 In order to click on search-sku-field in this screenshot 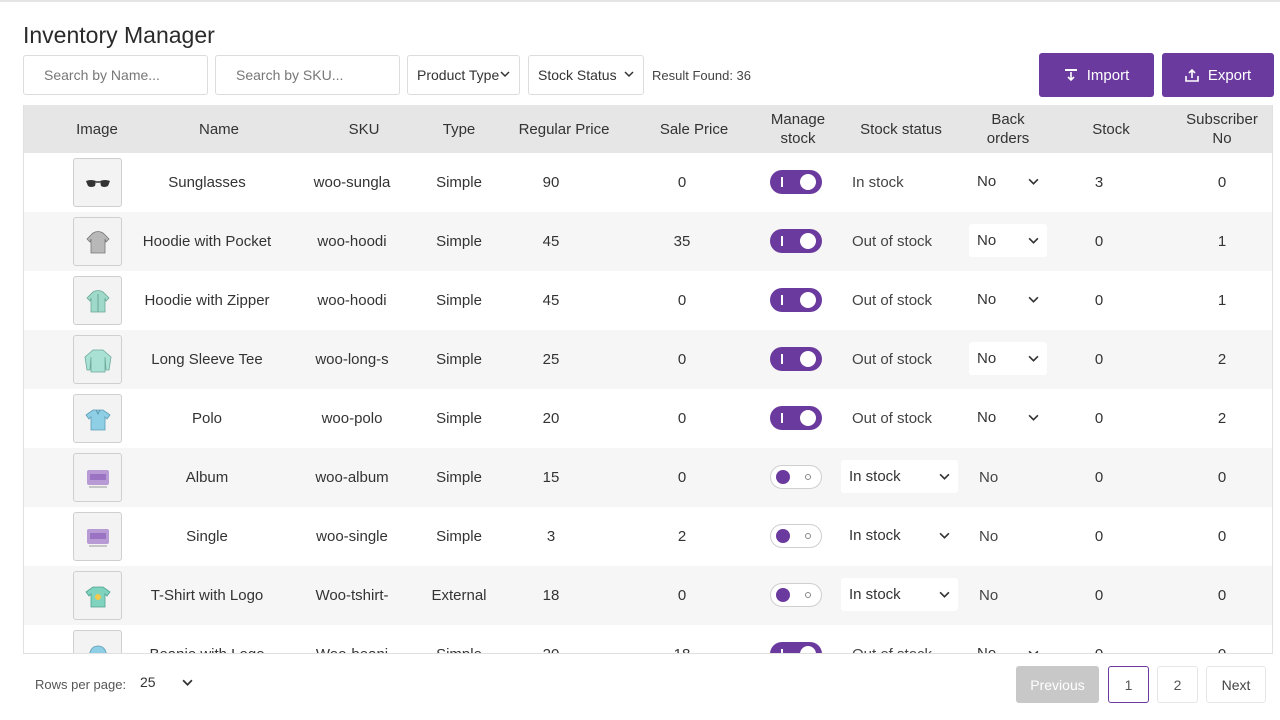, I will do `click(307, 75)`.